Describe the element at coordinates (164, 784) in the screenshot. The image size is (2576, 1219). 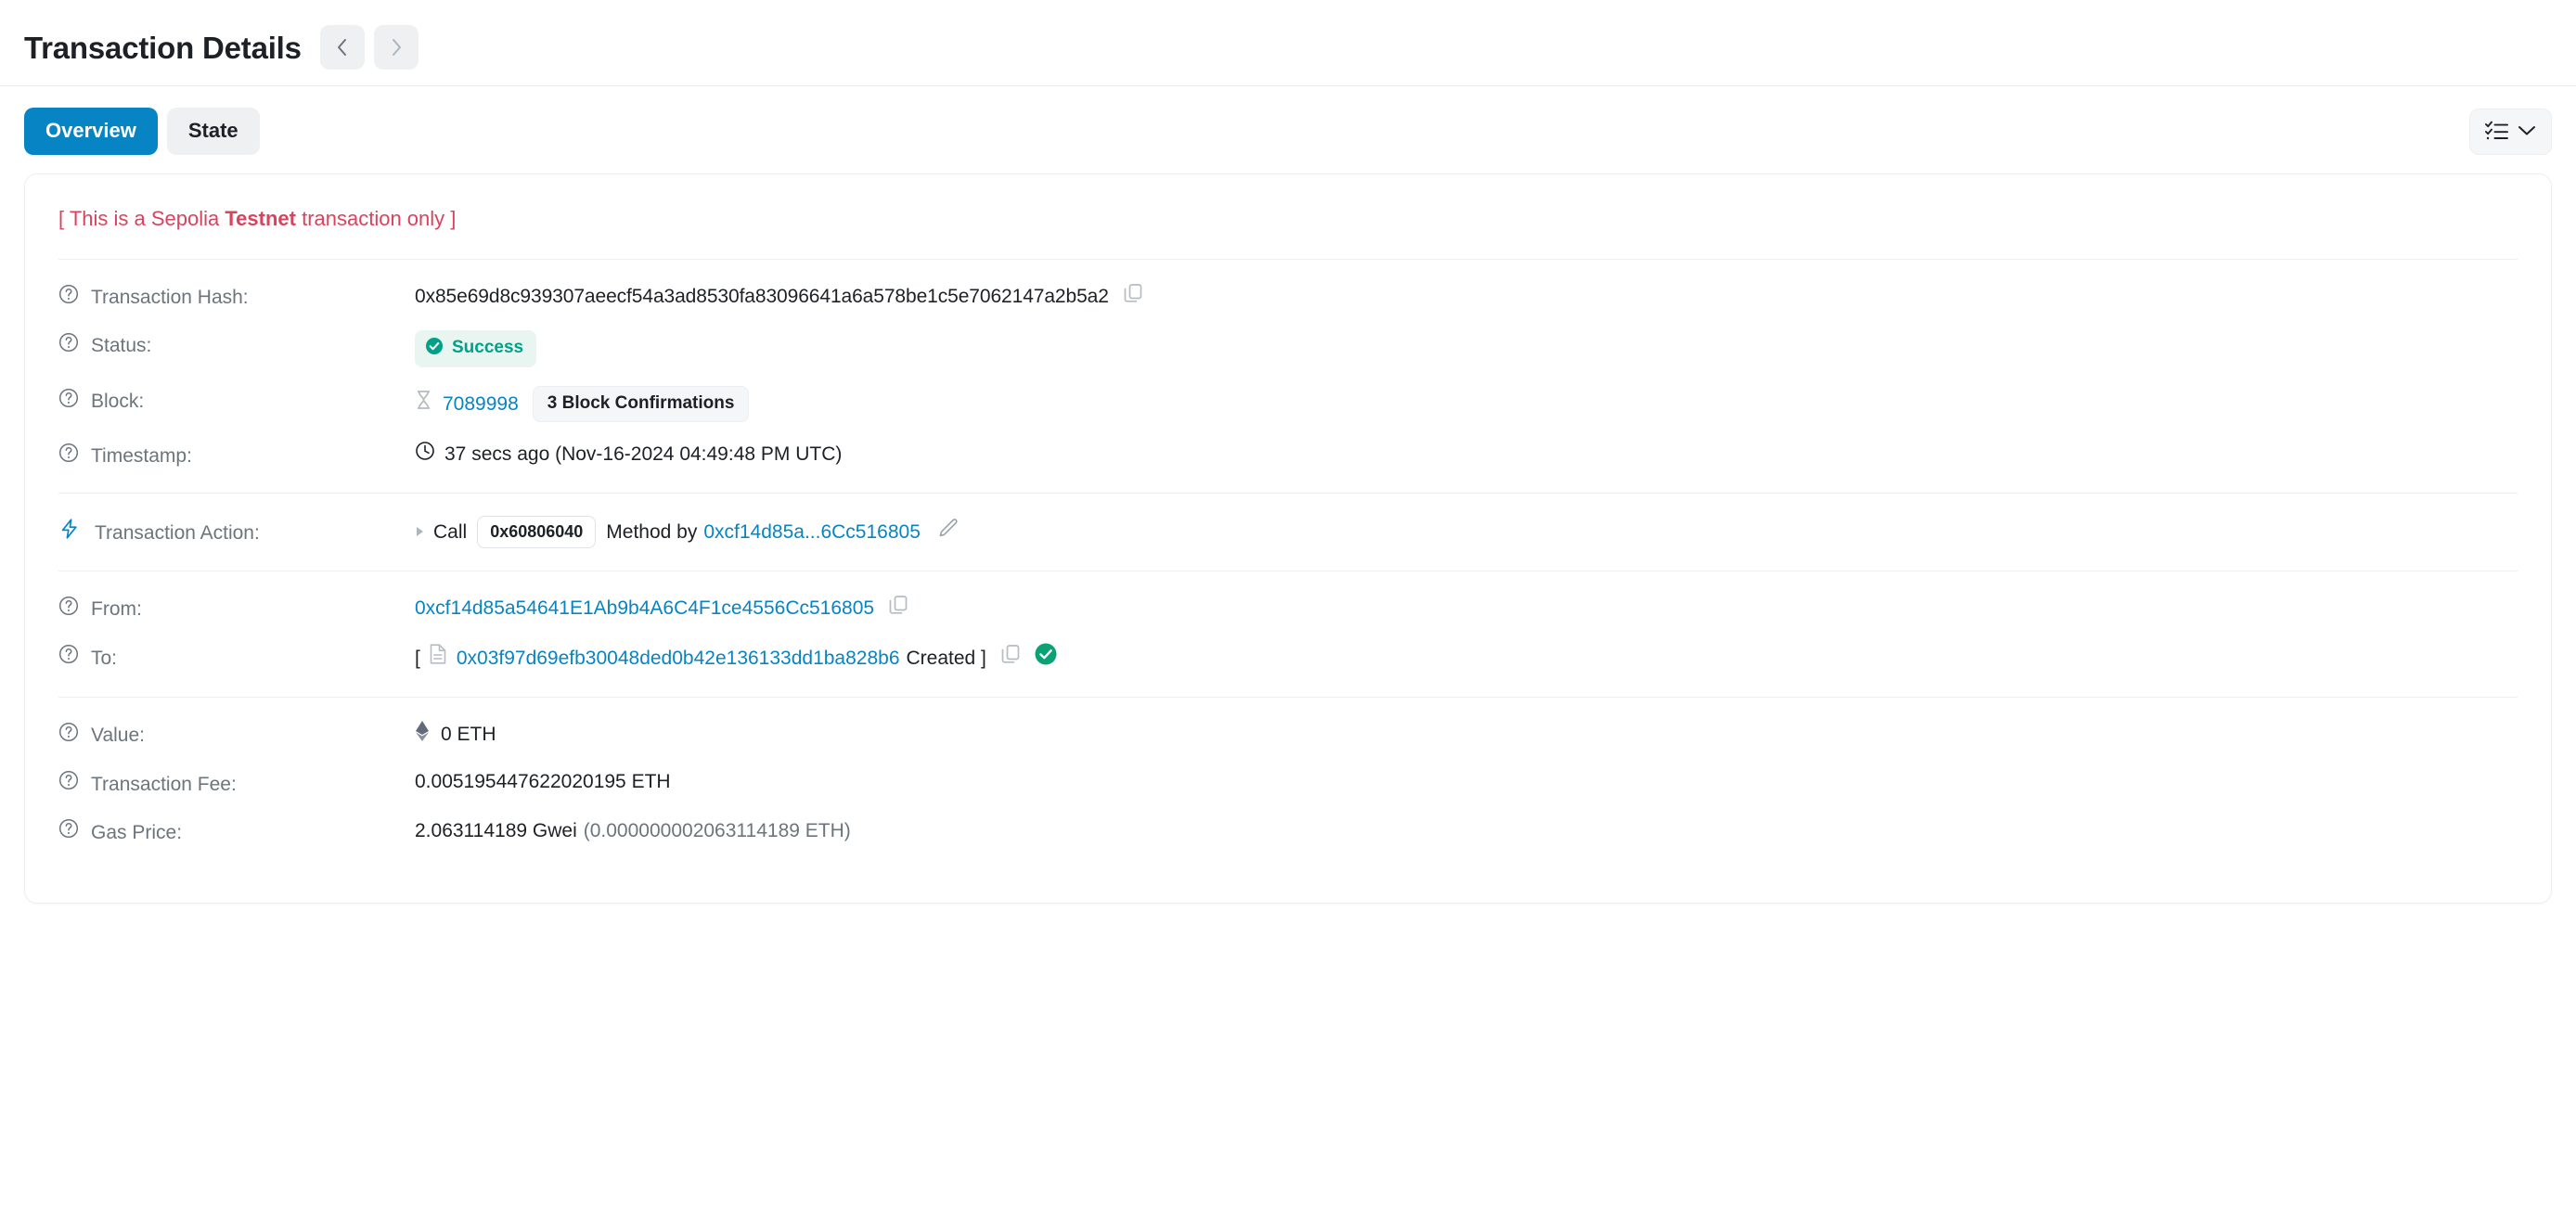
I see `label-text: Transaction Fee:` at that location.